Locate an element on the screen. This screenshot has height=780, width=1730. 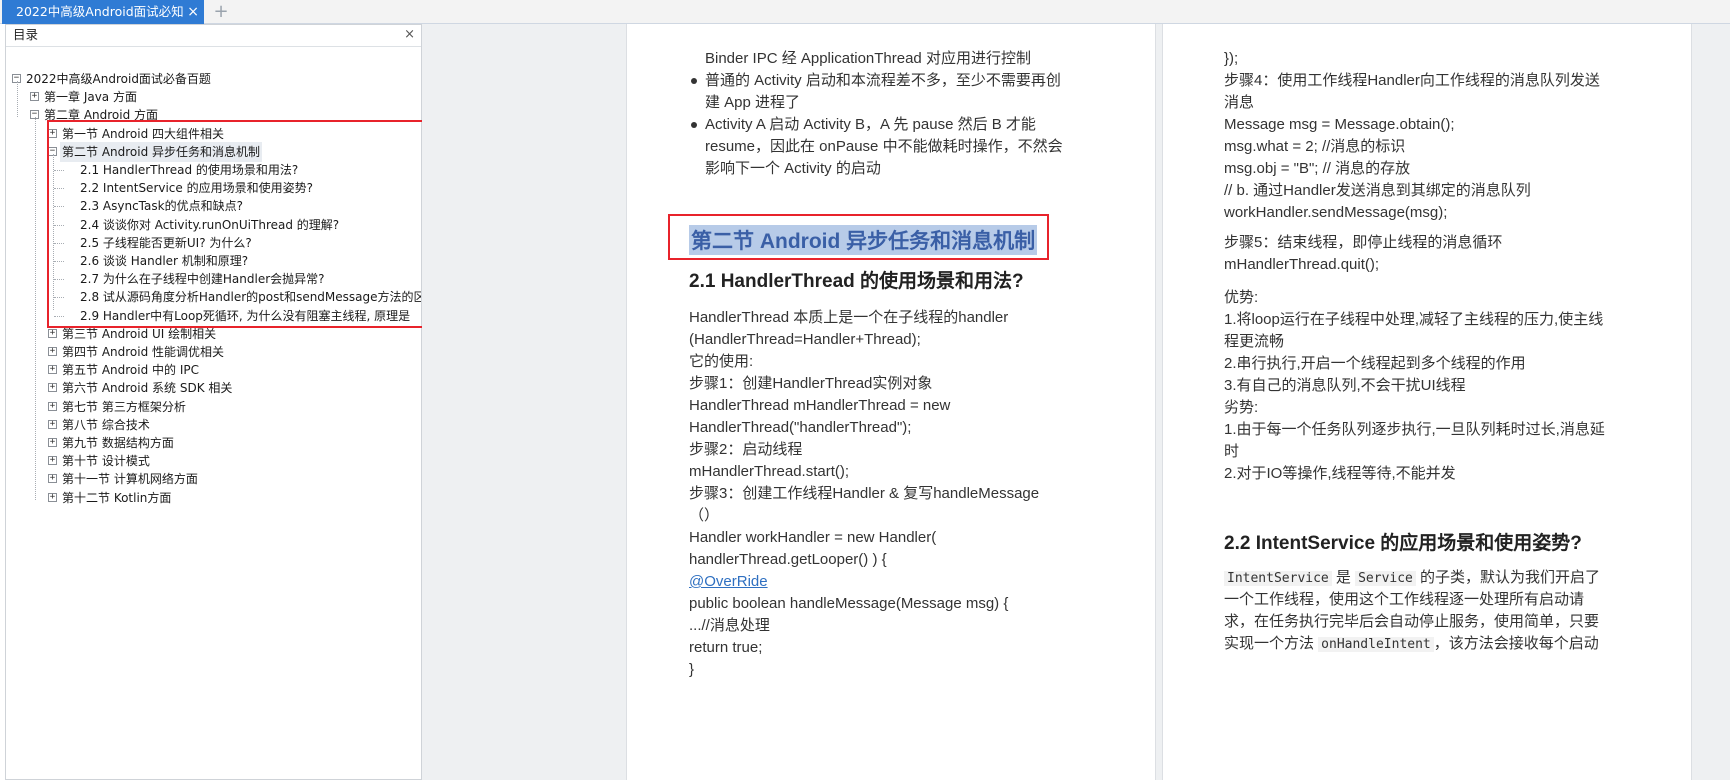
bullet-text-line: 建 App 进程了 is located at coordinates (753, 102).